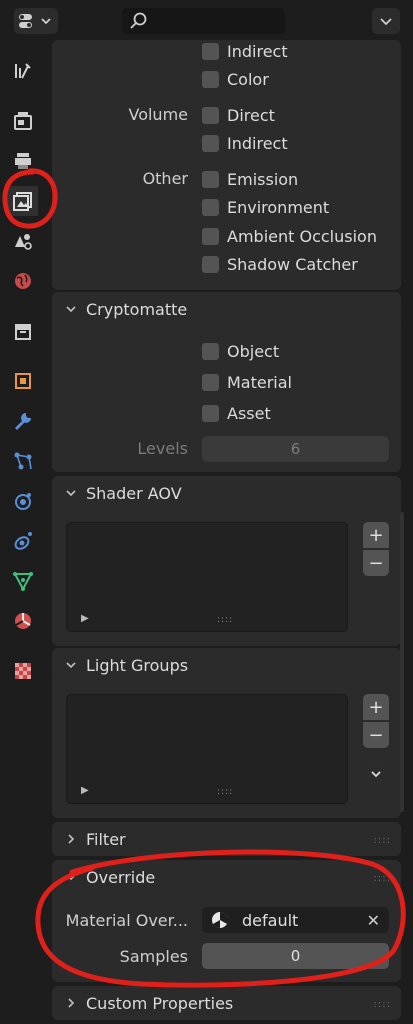 This screenshot has height=1024, width=413. I want to click on pass-volume-direct: Direct, so click(238, 115).